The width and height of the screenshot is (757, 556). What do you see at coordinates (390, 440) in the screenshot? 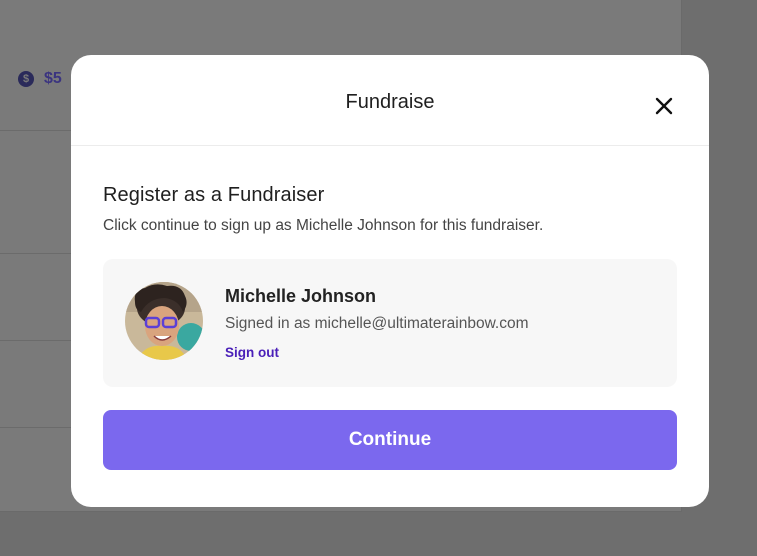
I see `continue-button: Continue` at bounding box center [390, 440].